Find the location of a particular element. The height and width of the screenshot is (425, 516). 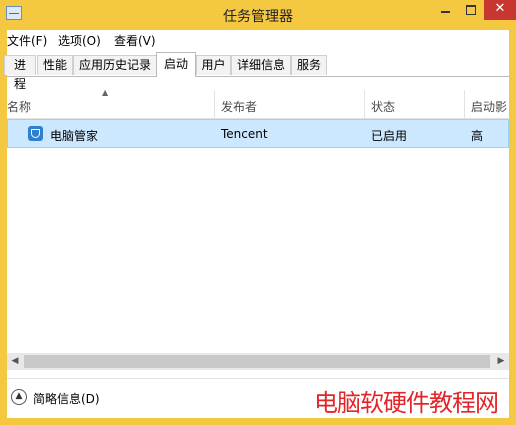

minimize-icon is located at coordinates (445, 12).